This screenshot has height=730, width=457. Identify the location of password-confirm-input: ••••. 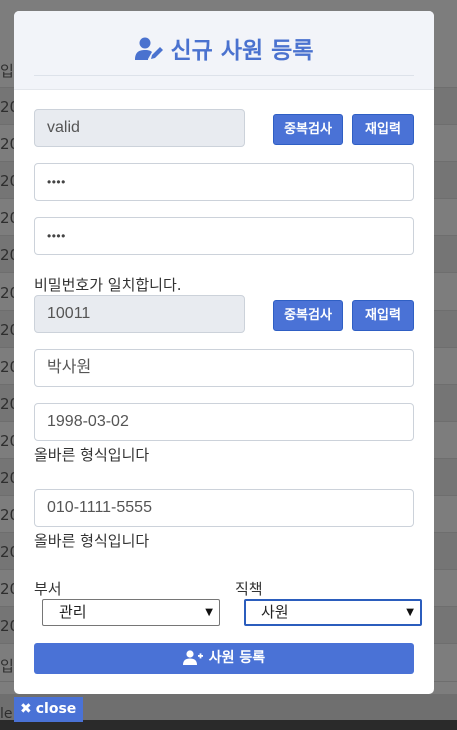
(224, 236).